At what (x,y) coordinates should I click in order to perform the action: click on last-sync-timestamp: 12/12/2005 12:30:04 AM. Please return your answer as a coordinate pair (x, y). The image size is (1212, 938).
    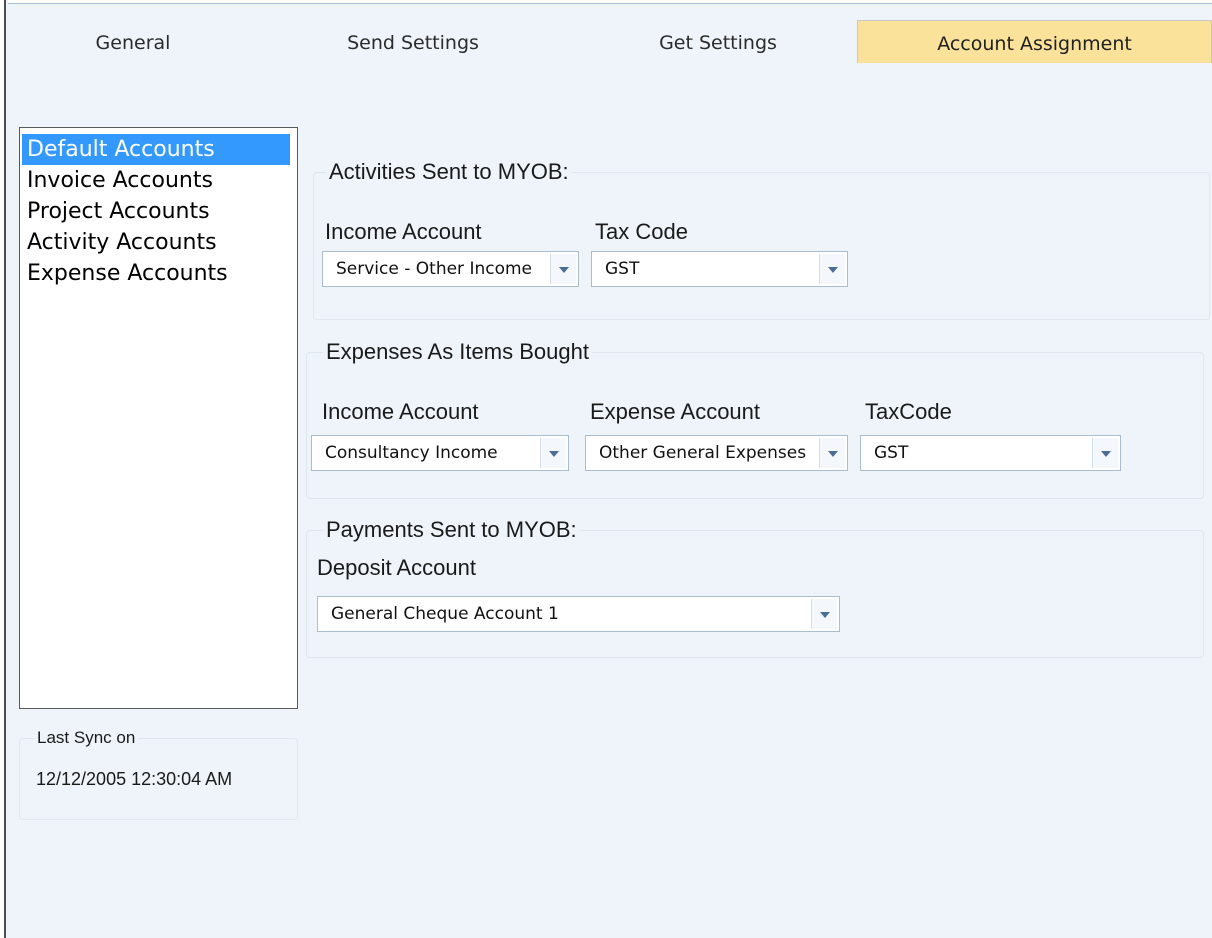
    Looking at the image, I should click on (134, 779).